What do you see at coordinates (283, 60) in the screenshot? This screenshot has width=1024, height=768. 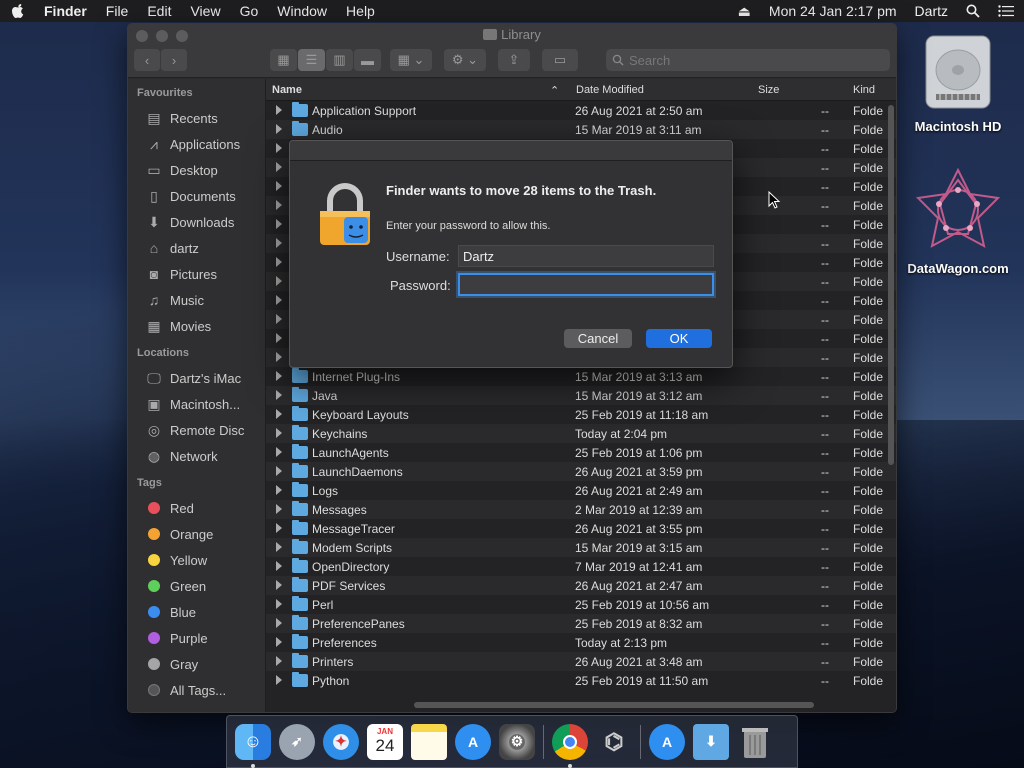 I see `view-icons-button: ▦` at bounding box center [283, 60].